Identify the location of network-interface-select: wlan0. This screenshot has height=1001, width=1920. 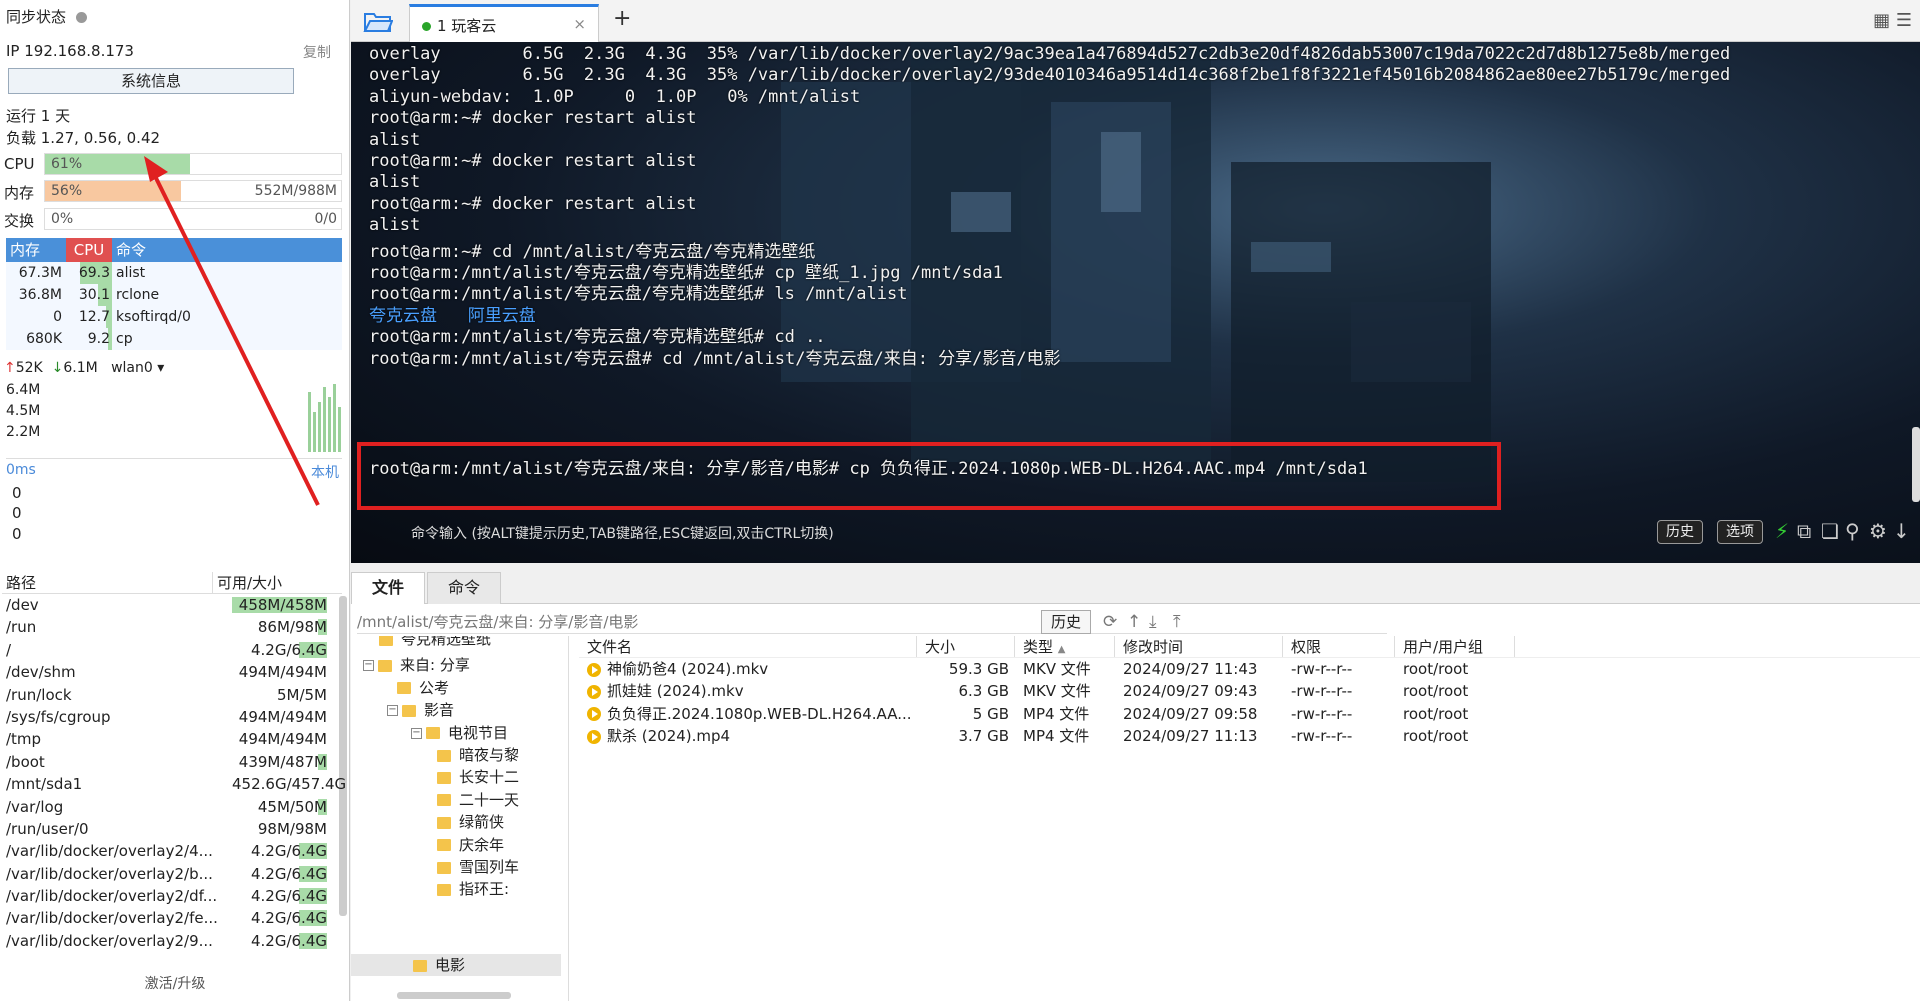
(132, 368).